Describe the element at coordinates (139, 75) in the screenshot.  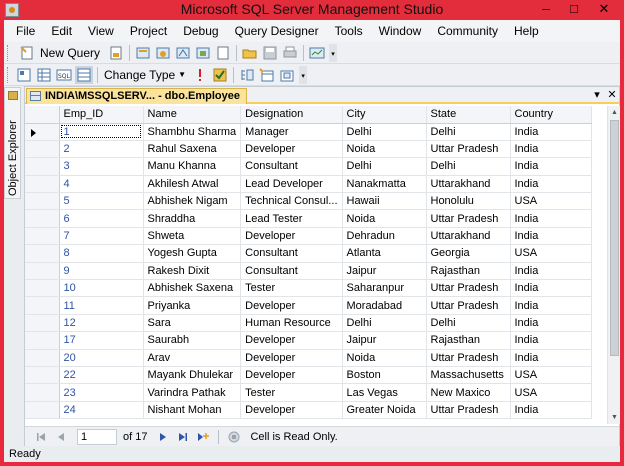
I see `change-type-dropdown: Change Type` at that location.